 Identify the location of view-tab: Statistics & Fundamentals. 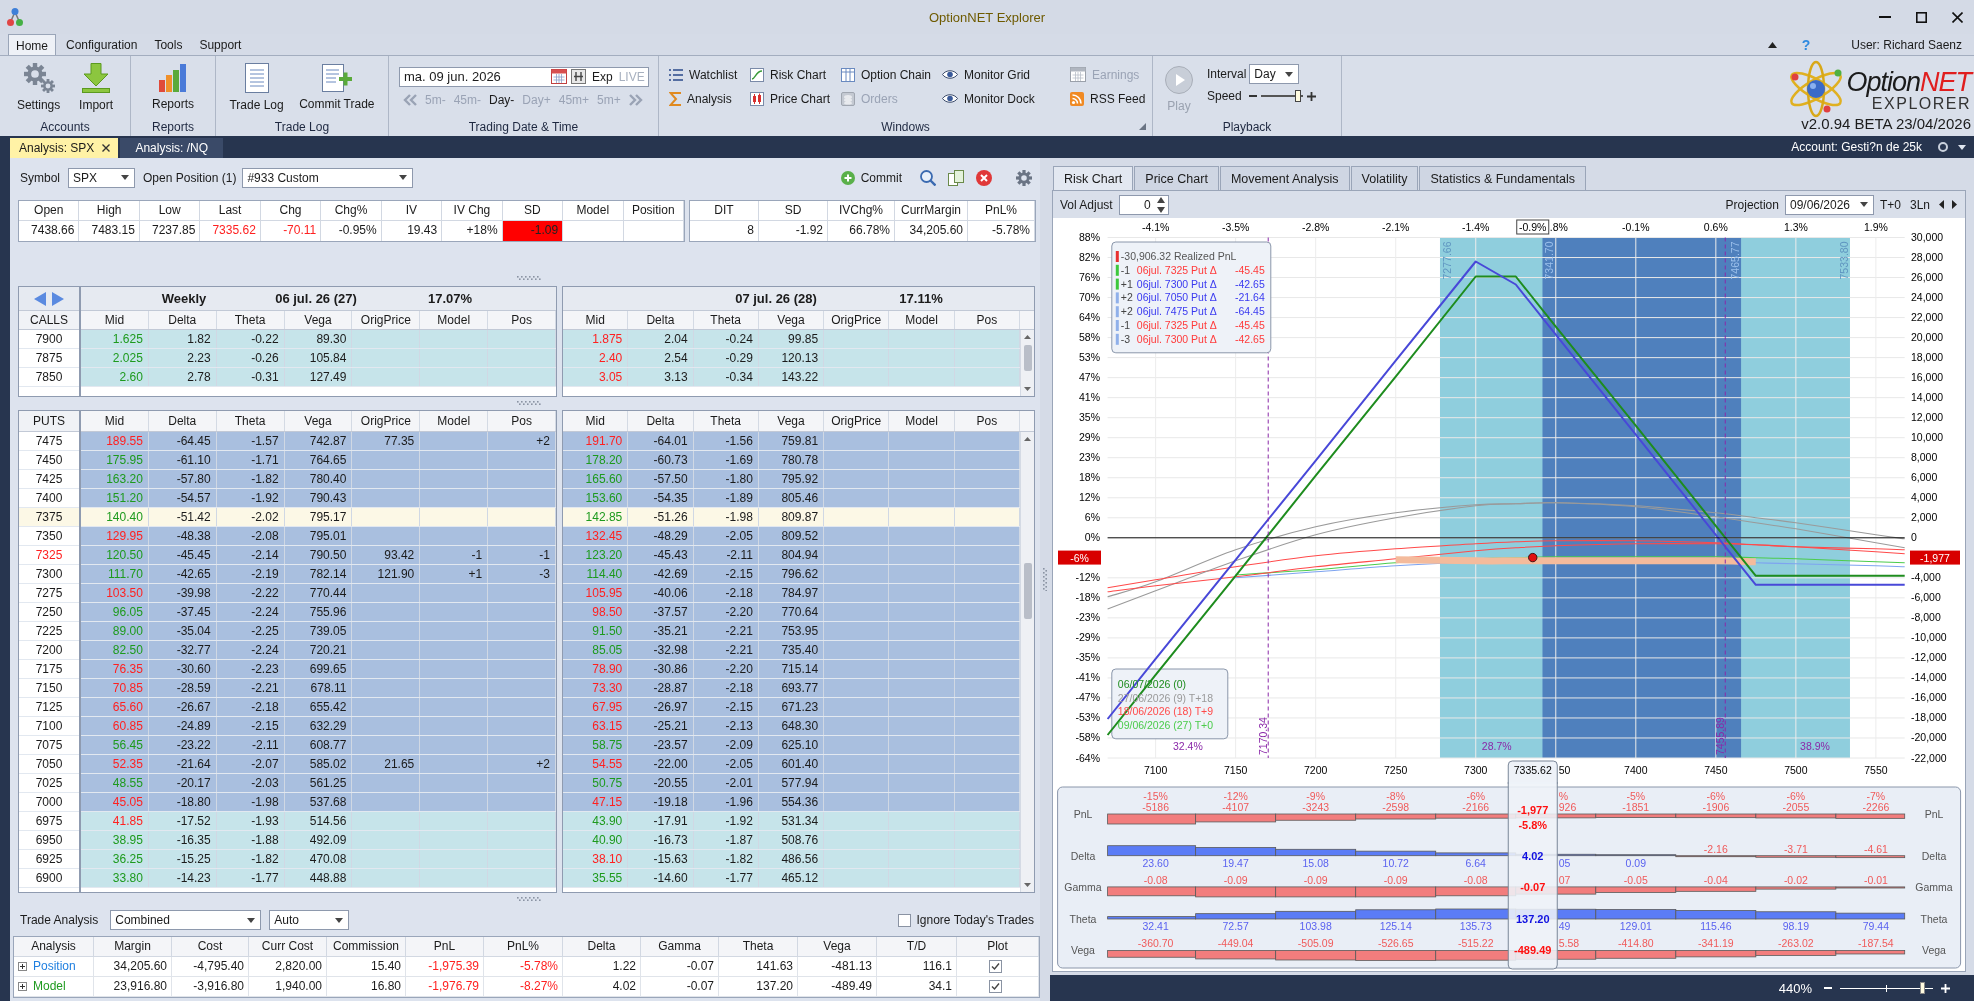
(1502, 178).